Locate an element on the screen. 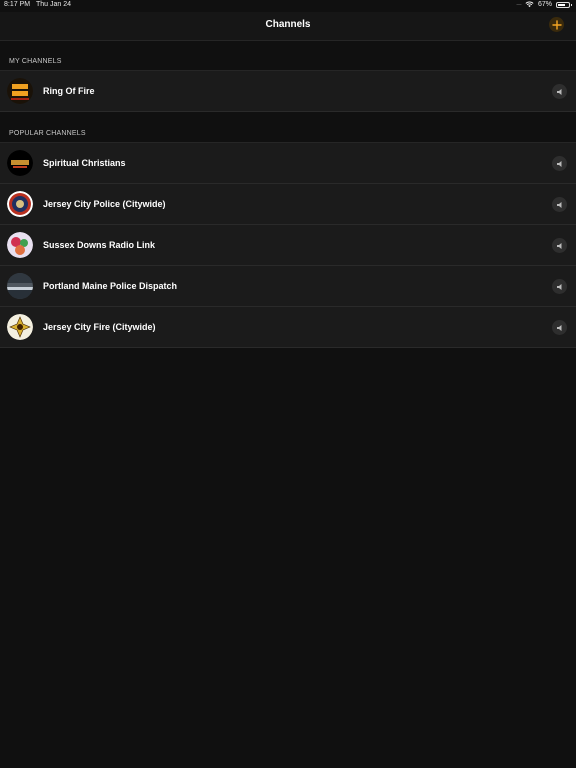 The width and height of the screenshot is (576, 768). channel-row: Jersey City Police (Citywide) is located at coordinates (288, 204).